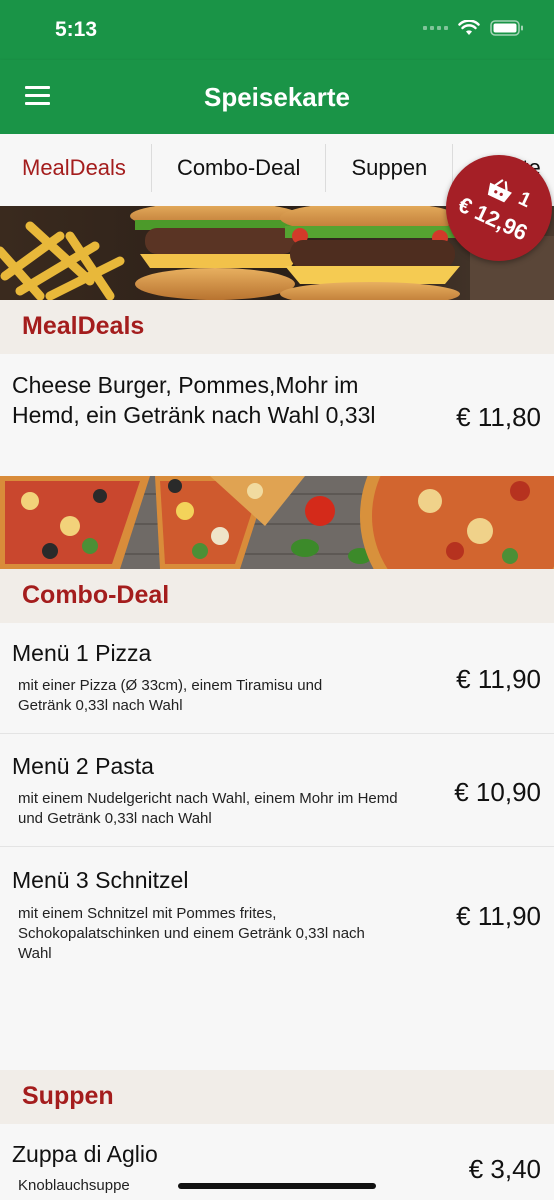  What do you see at coordinates (506, 28) in the screenshot?
I see `battery-icon` at bounding box center [506, 28].